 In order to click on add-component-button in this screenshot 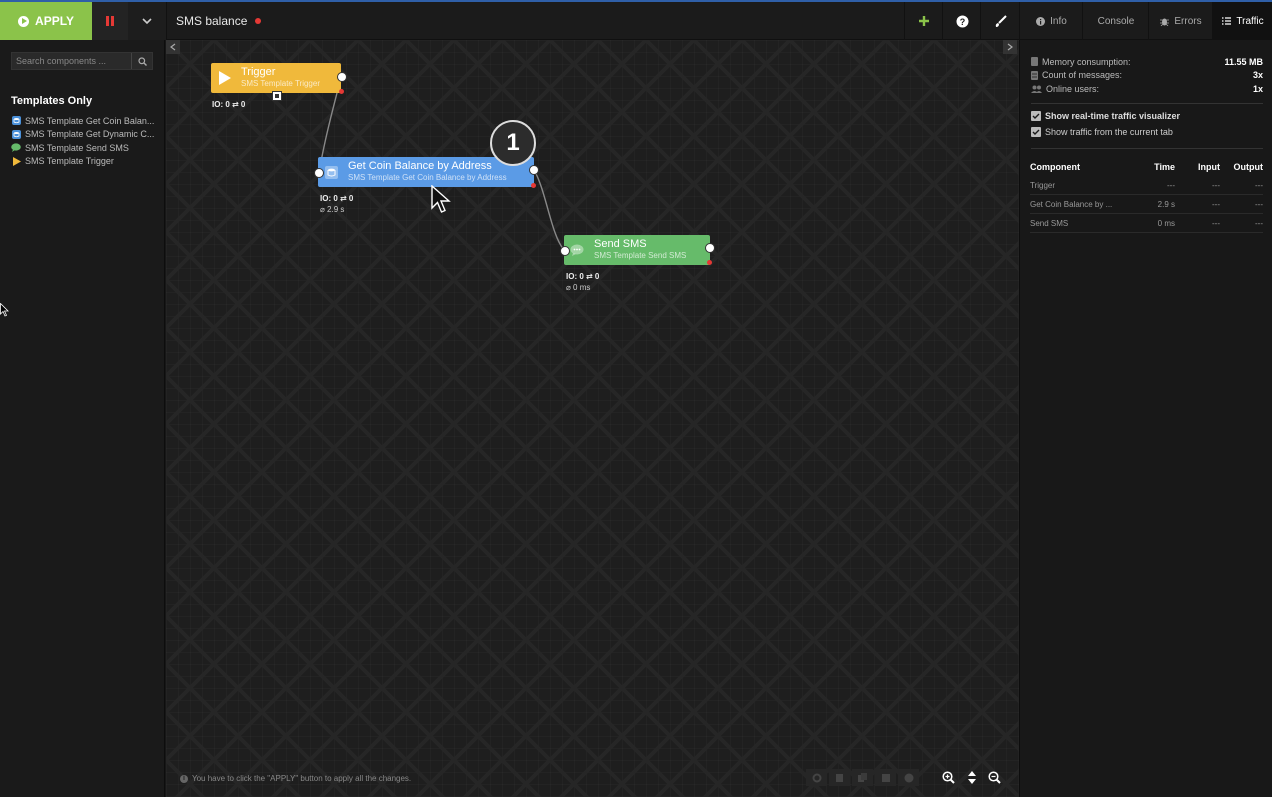, I will do `click(923, 21)`.